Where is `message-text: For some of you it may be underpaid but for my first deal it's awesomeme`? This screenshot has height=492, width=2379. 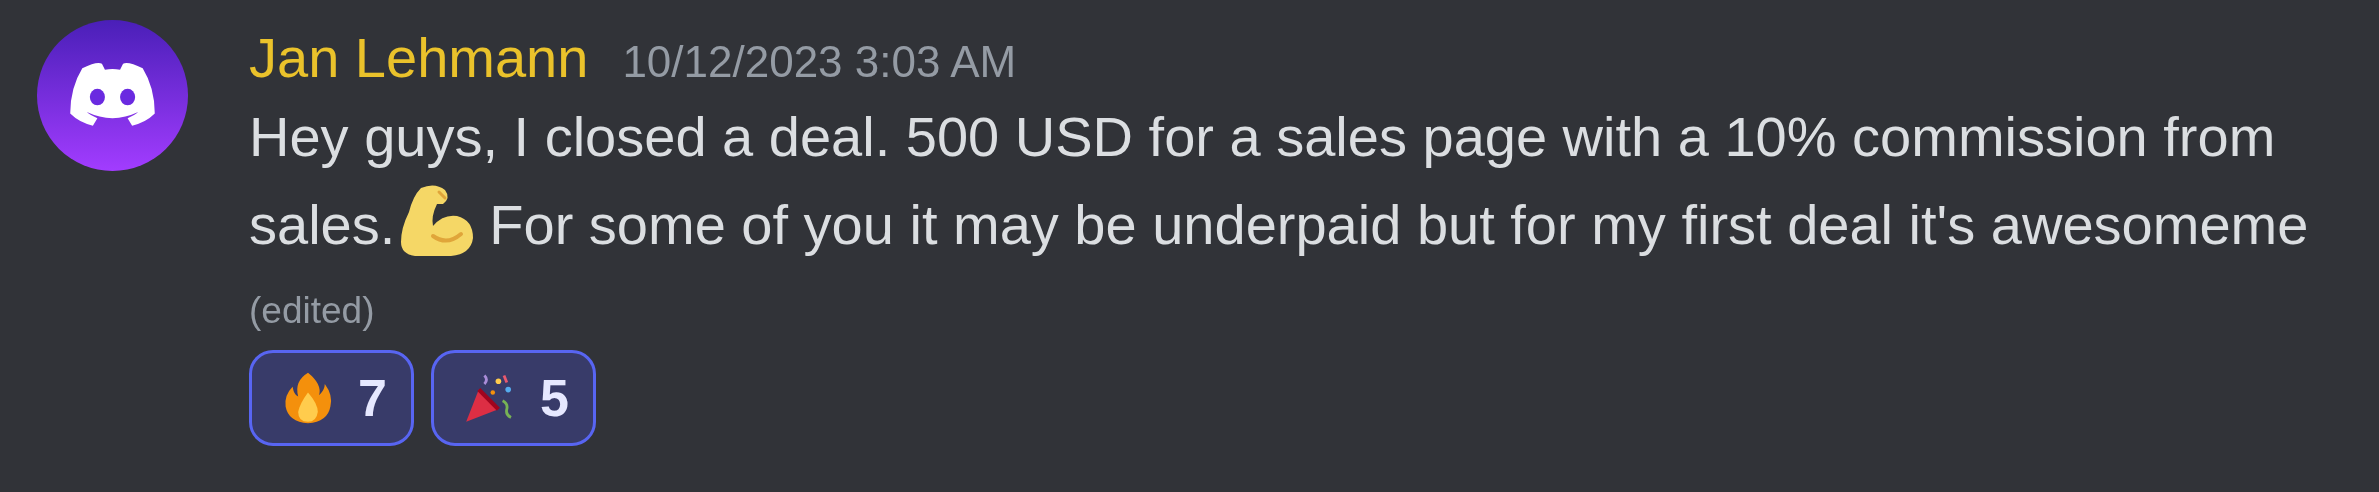
message-text: For some of you it may be underpaid but for my first deal it's awesomeme is located at coordinates (1399, 224).